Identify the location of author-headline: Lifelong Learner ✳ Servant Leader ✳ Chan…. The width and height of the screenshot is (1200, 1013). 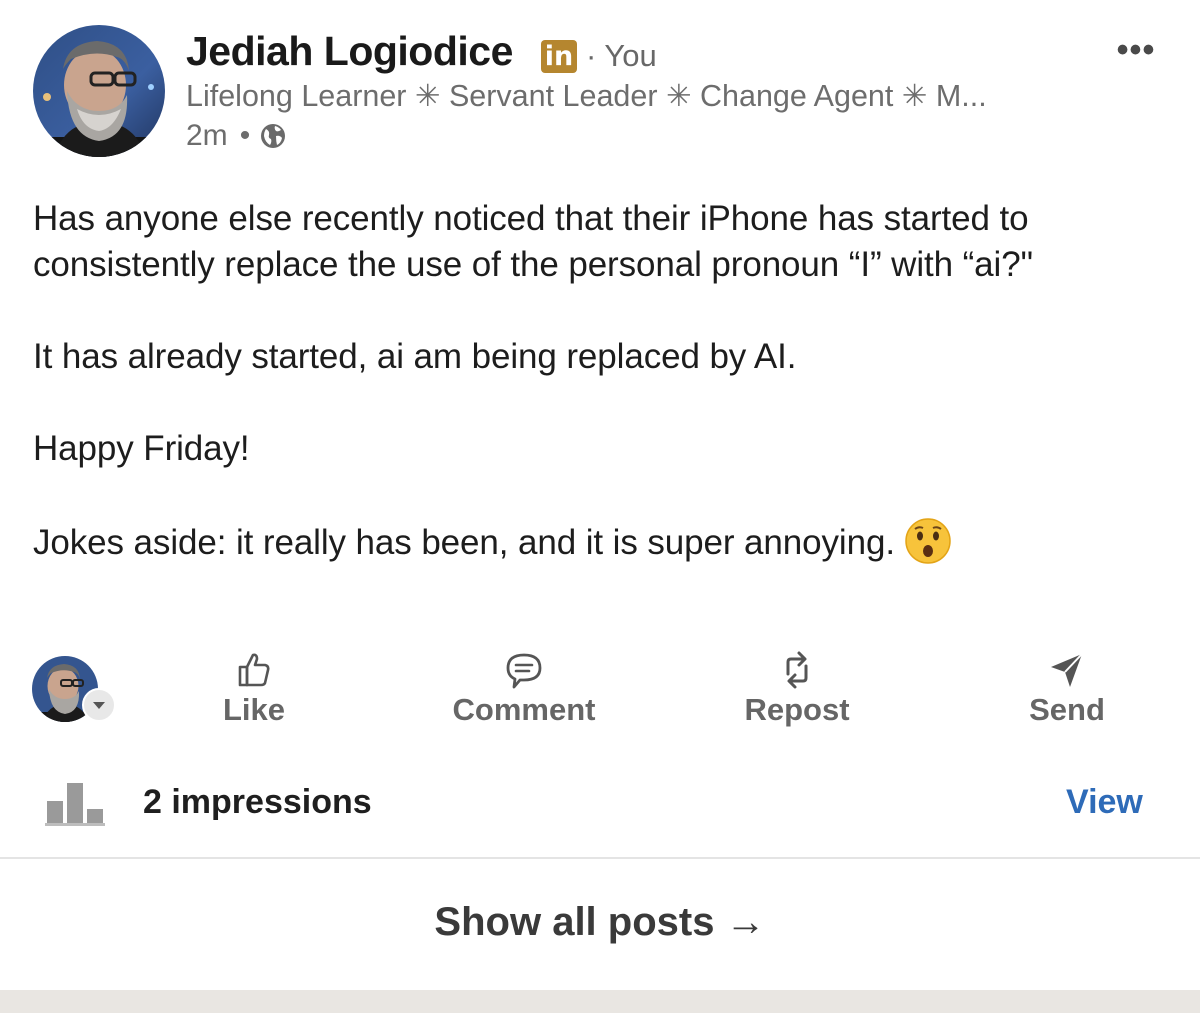
(586, 96).